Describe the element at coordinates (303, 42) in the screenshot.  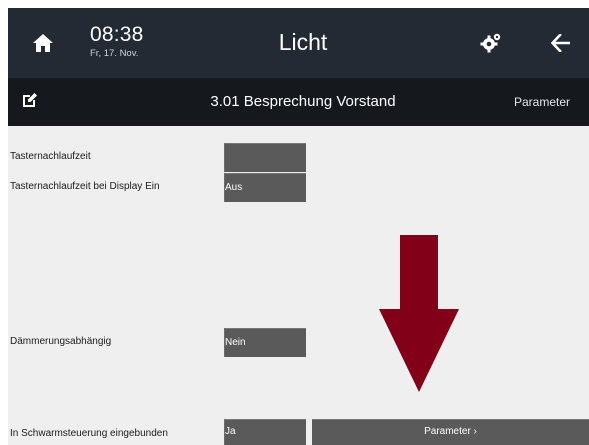
I see `page-title: Licht` at that location.